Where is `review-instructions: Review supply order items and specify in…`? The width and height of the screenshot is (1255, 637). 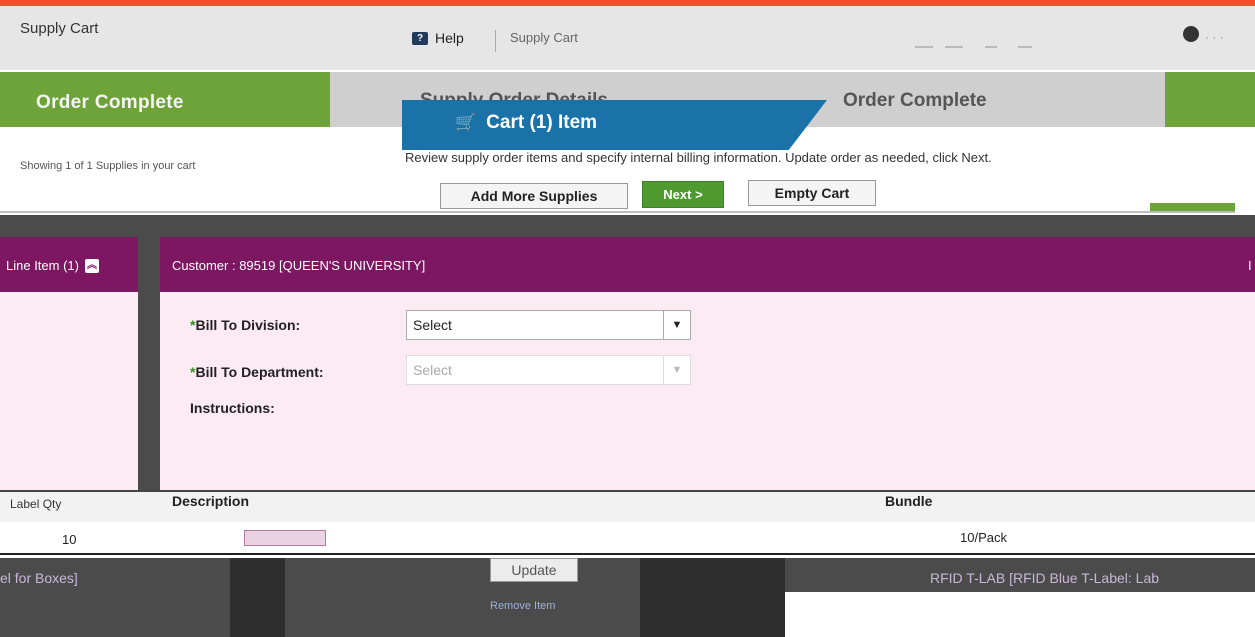 review-instructions: Review supply order items and specify in… is located at coordinates (698, 157).